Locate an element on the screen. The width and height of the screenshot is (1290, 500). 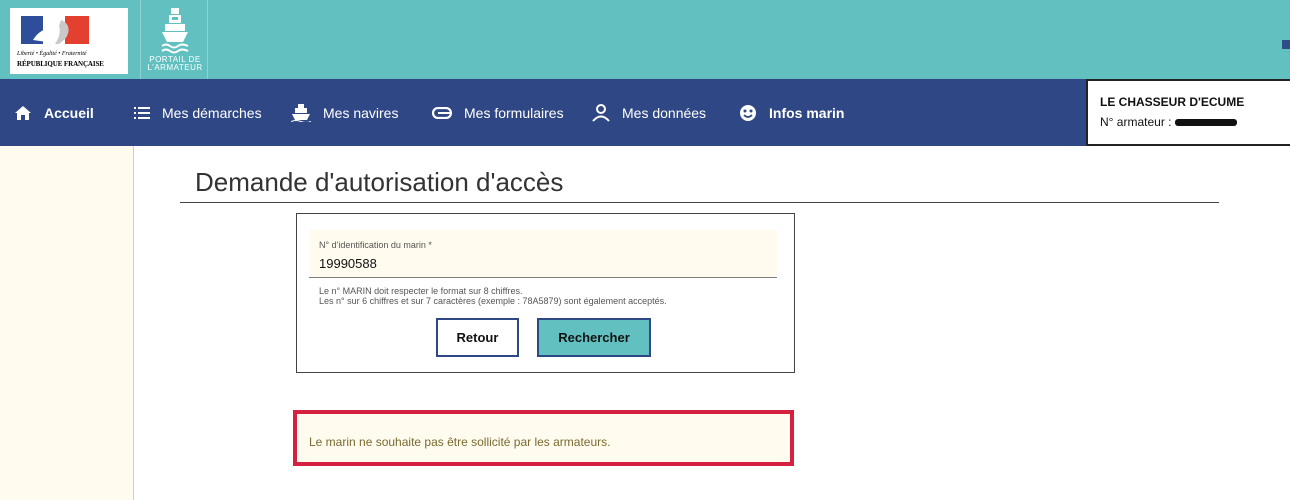
link-icon is located at coordinates (442, 112).